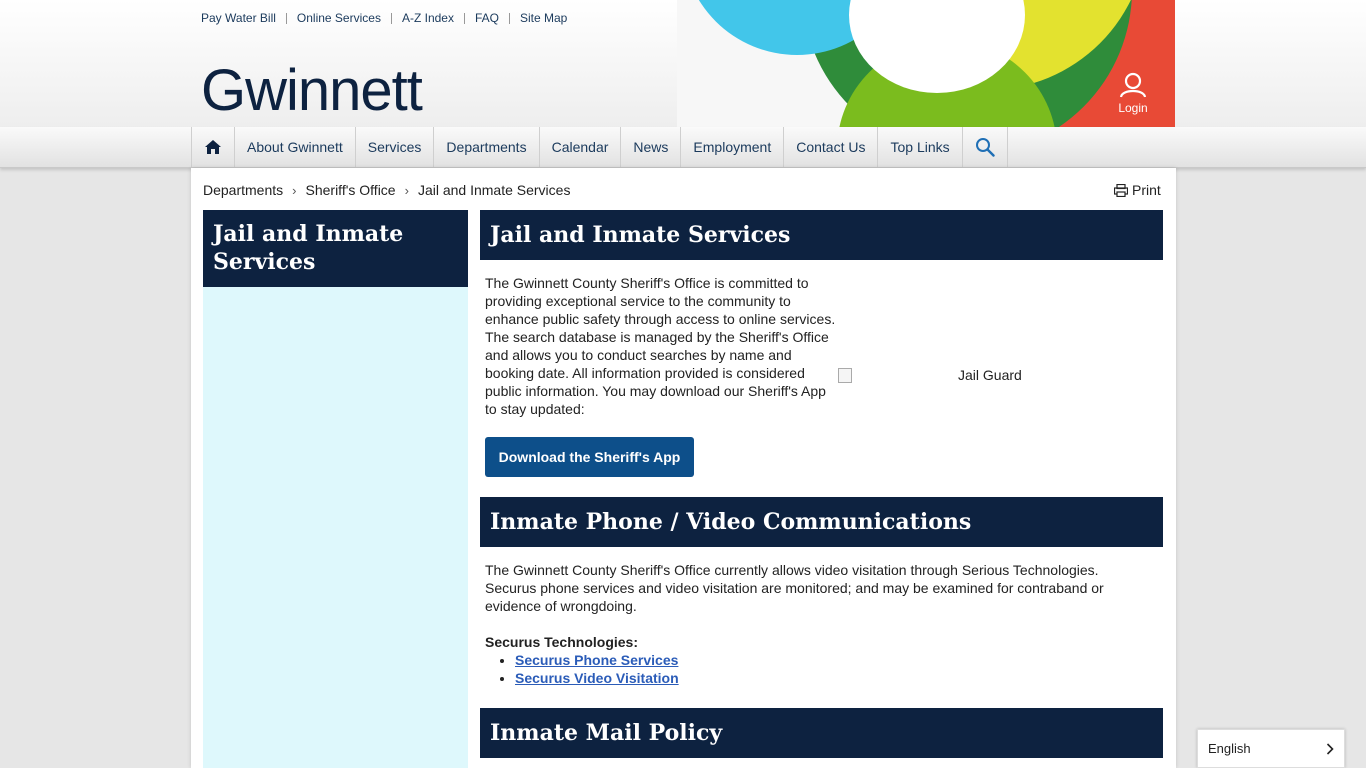  What do you see at coordinates (485, 147) in the screenshot?
I see `nav-departments: Departments` at bounding box center [485, 147].